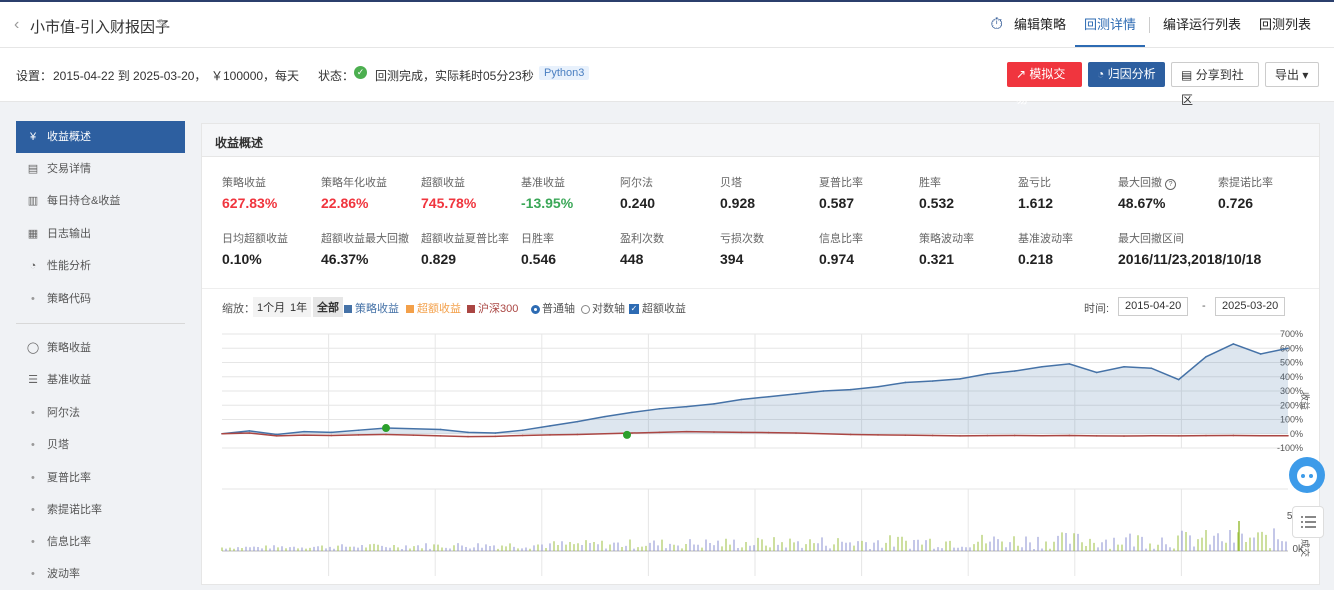 The height and width of the screenshot is (590, 1334). I want to click on sidebar-item-label: 阿尔法, so click(63, 413).